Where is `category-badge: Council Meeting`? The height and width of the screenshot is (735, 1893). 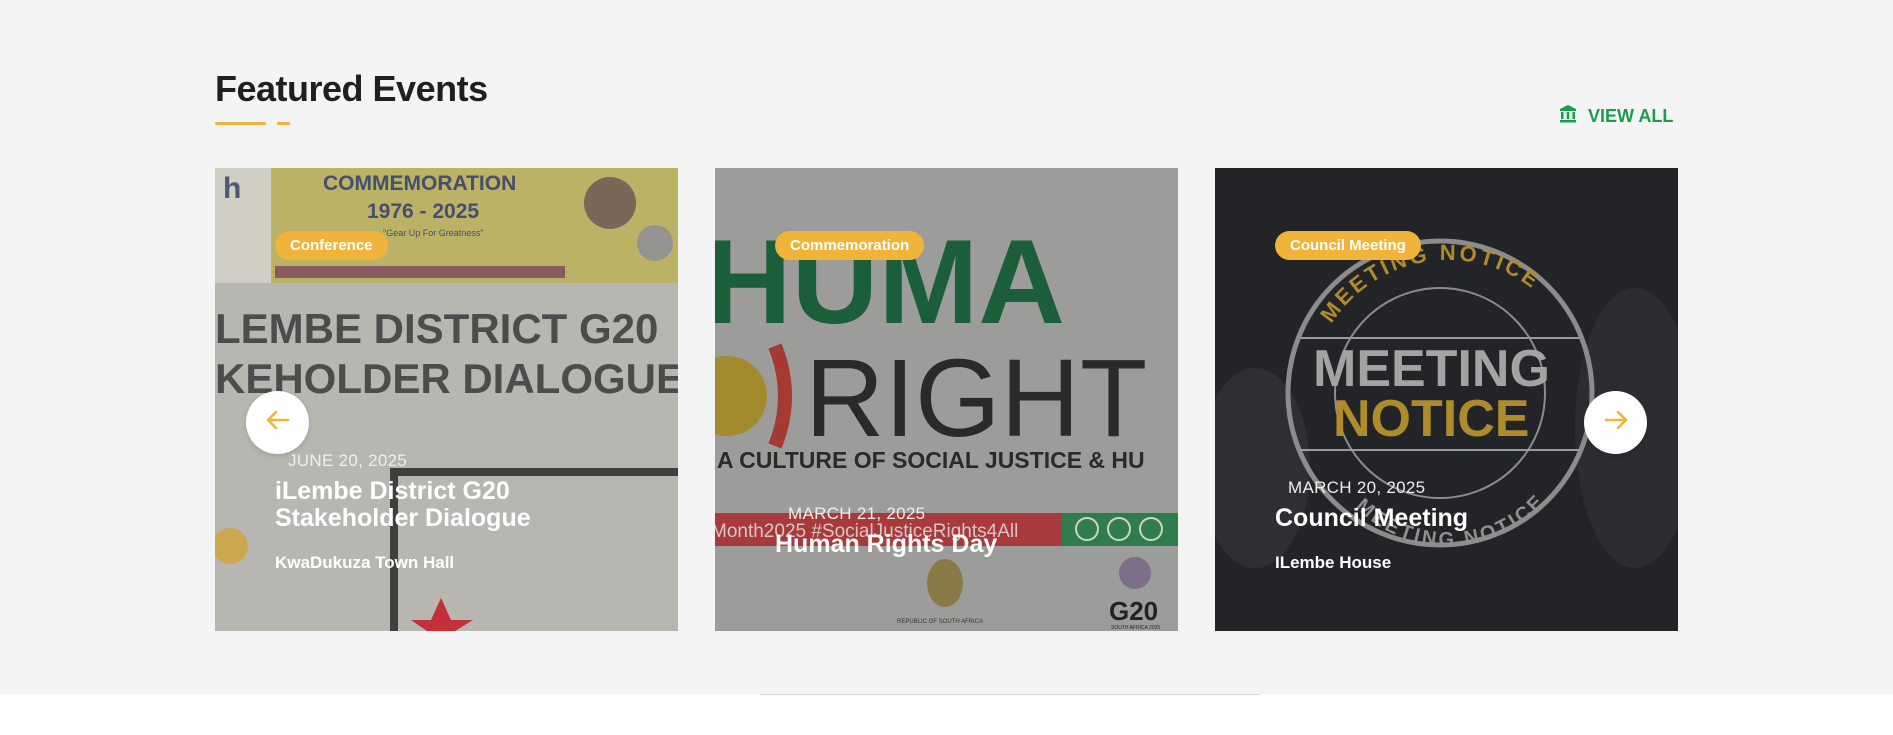
category-badge: Council Meeting is located at coordinates (1348, 245).